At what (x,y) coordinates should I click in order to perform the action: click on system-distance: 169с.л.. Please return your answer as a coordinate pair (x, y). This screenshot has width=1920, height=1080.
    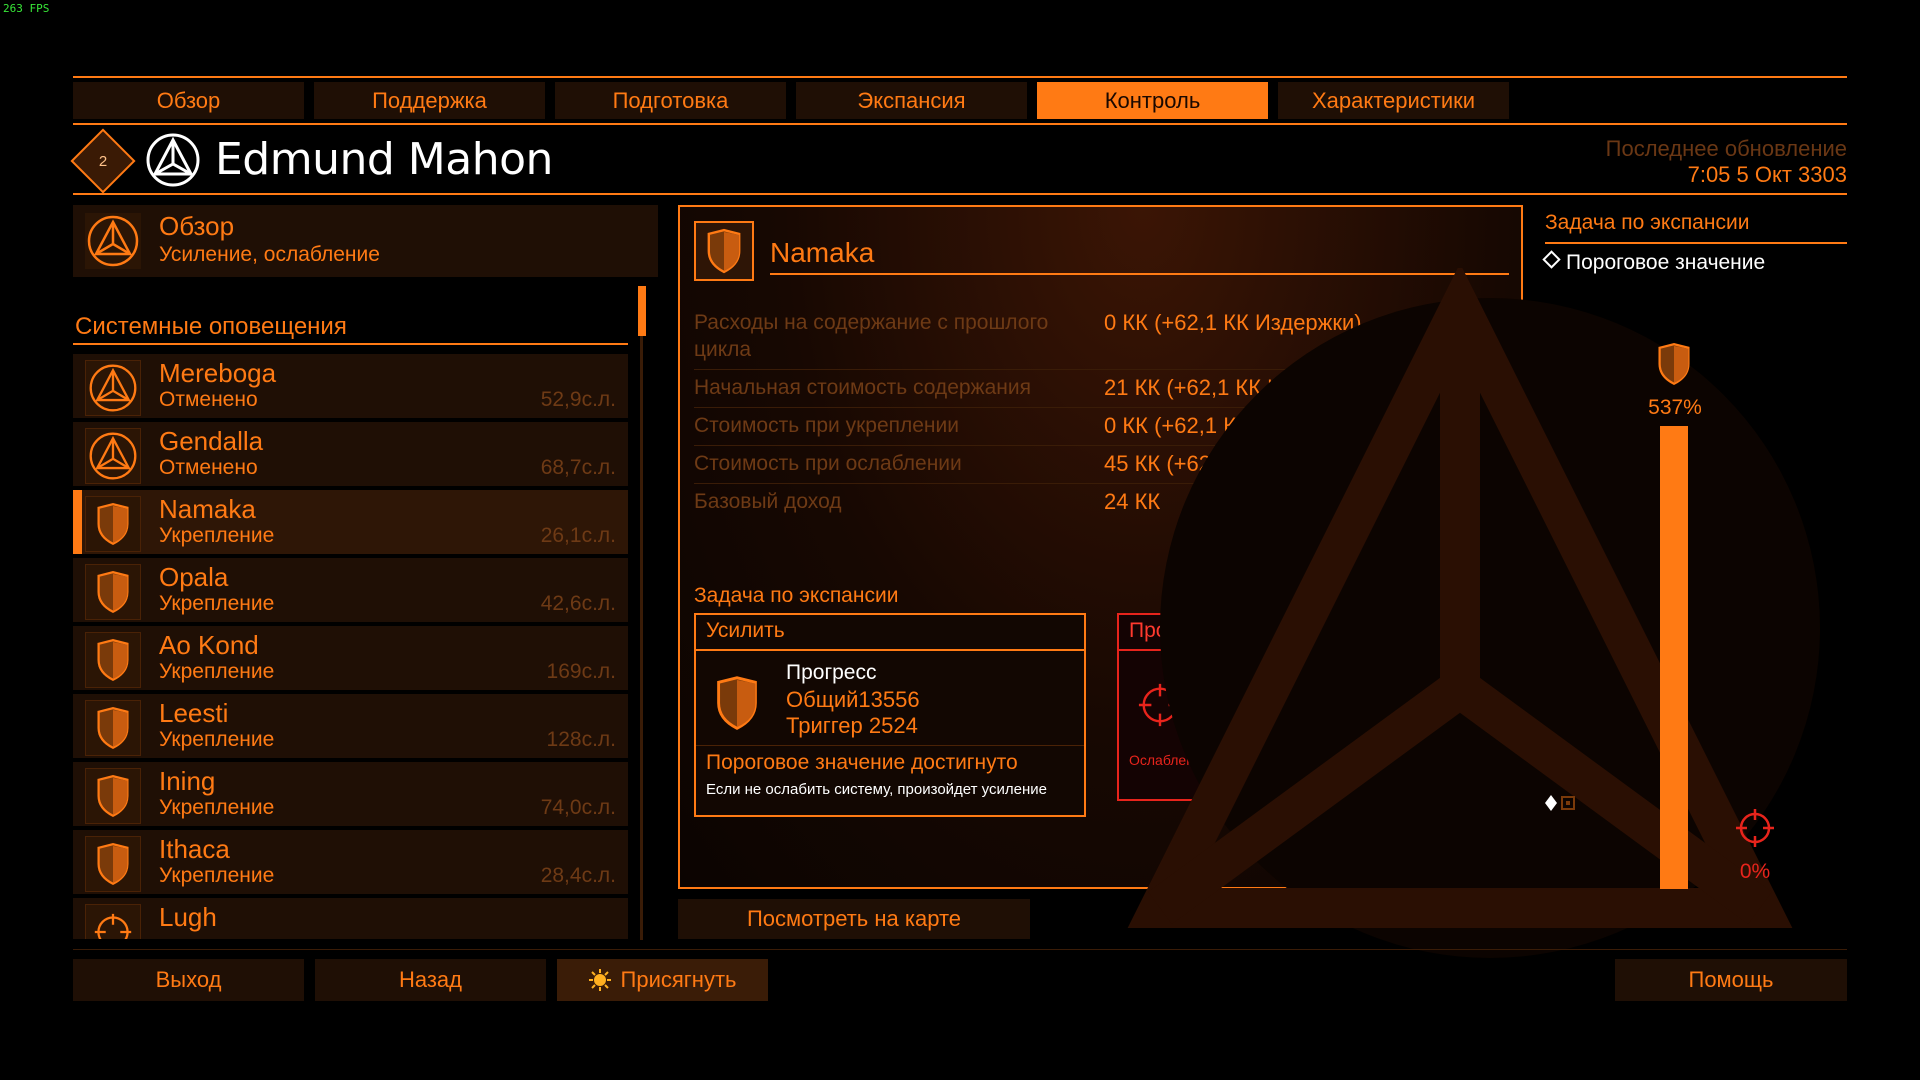
    Looking at the image, I should click on (581, 671).